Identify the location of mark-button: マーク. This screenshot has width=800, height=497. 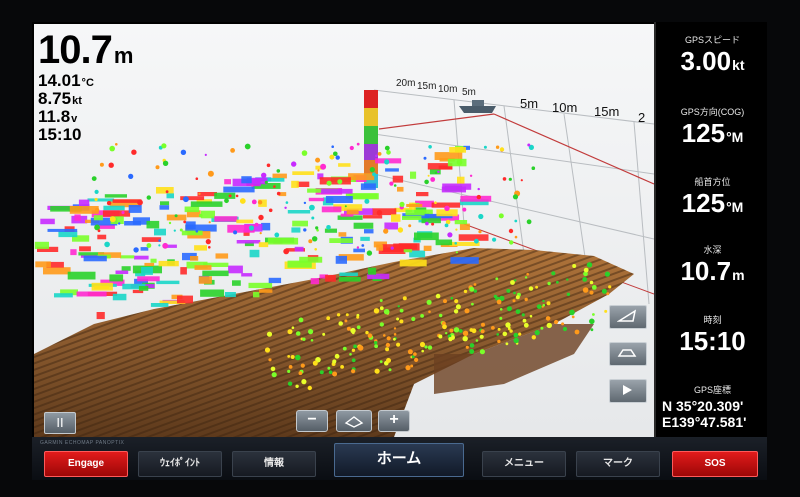
(618, 464).